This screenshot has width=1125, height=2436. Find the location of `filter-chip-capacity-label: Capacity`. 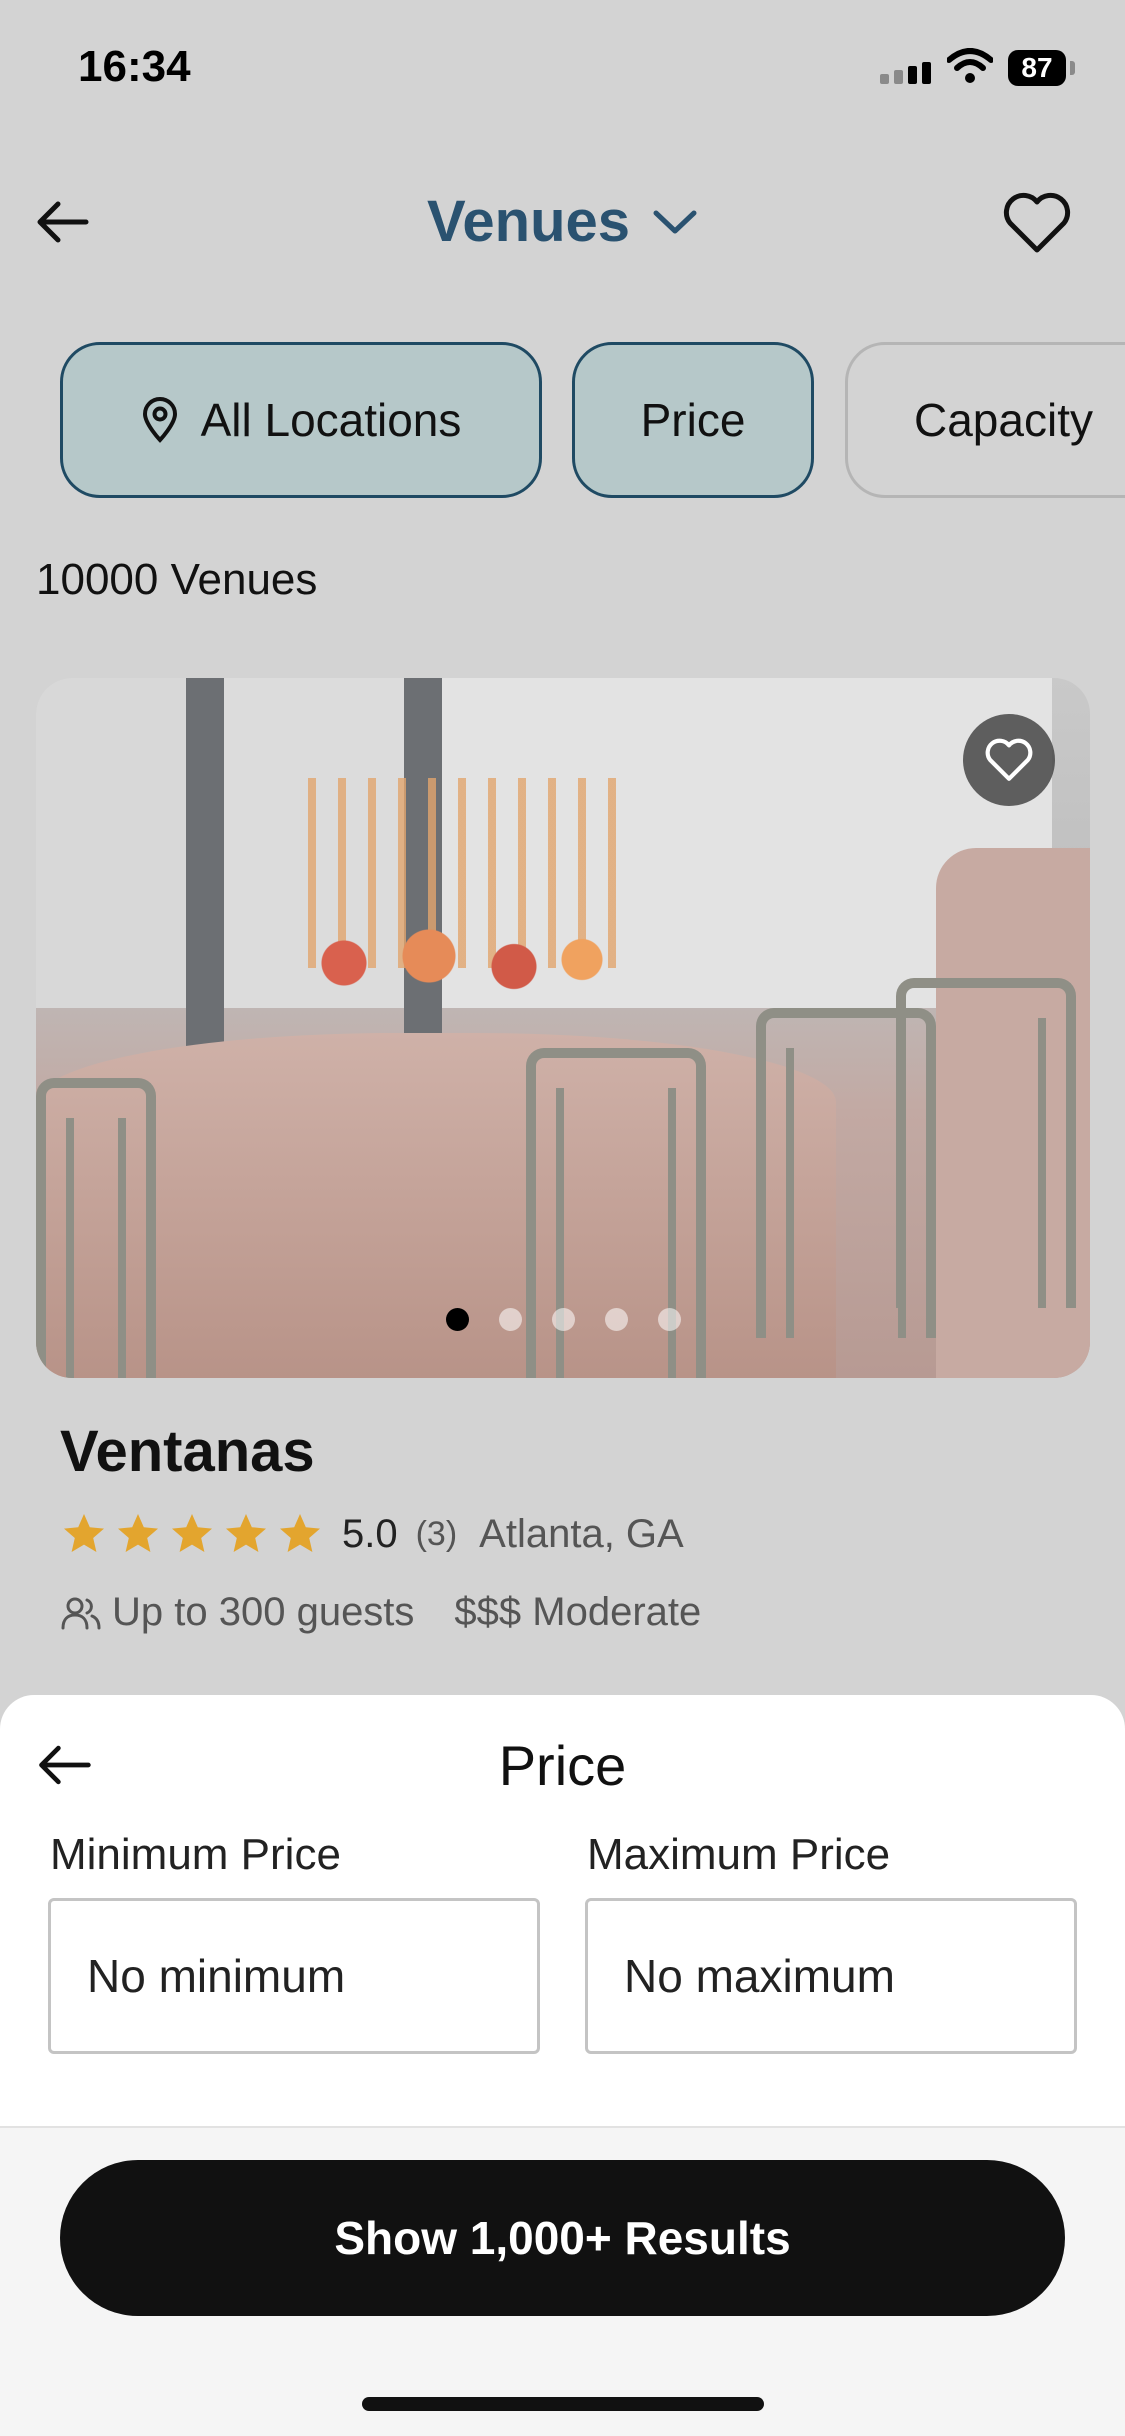

filter-chip-capacity-label: Capacity is located at coordinates (1003, 420).